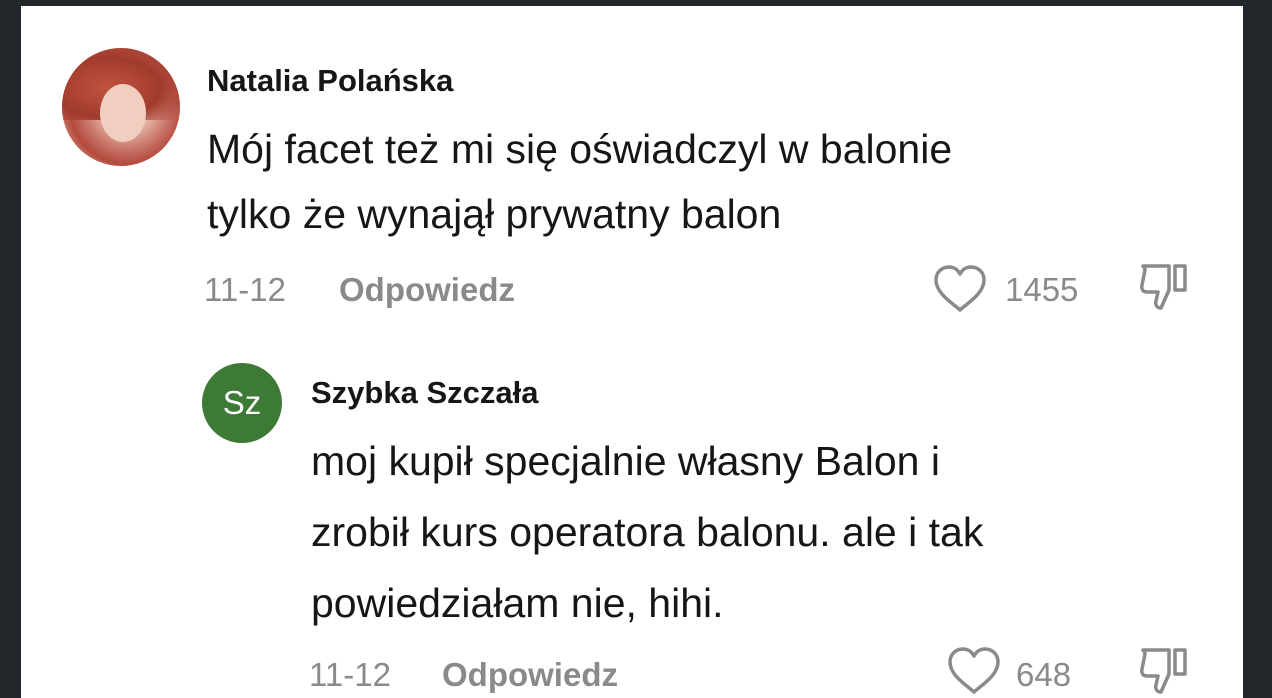 Image resolution: width=1272 pixels, height=698 pixels. What do you see at coordinates (424, 393) in the screenshot?
I see `comment-author: Szybka Szczała` at bounding box center [424, 393].